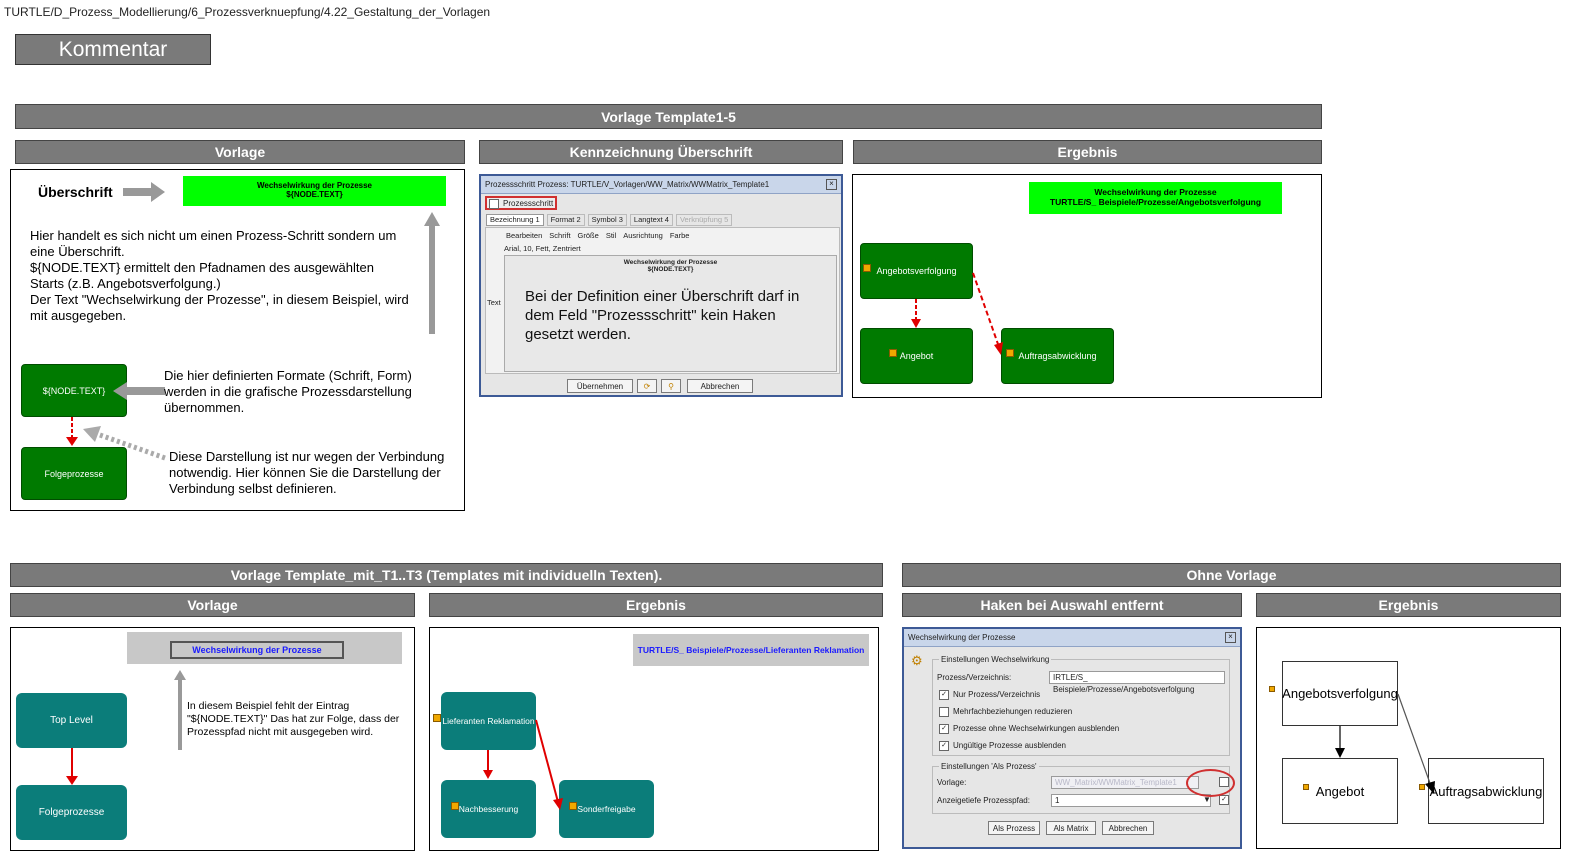  Describe the element at coordinates (542, 248) in the screenshot. I see `font-info: Arial, 10, Fett, Zentriert` at that location.